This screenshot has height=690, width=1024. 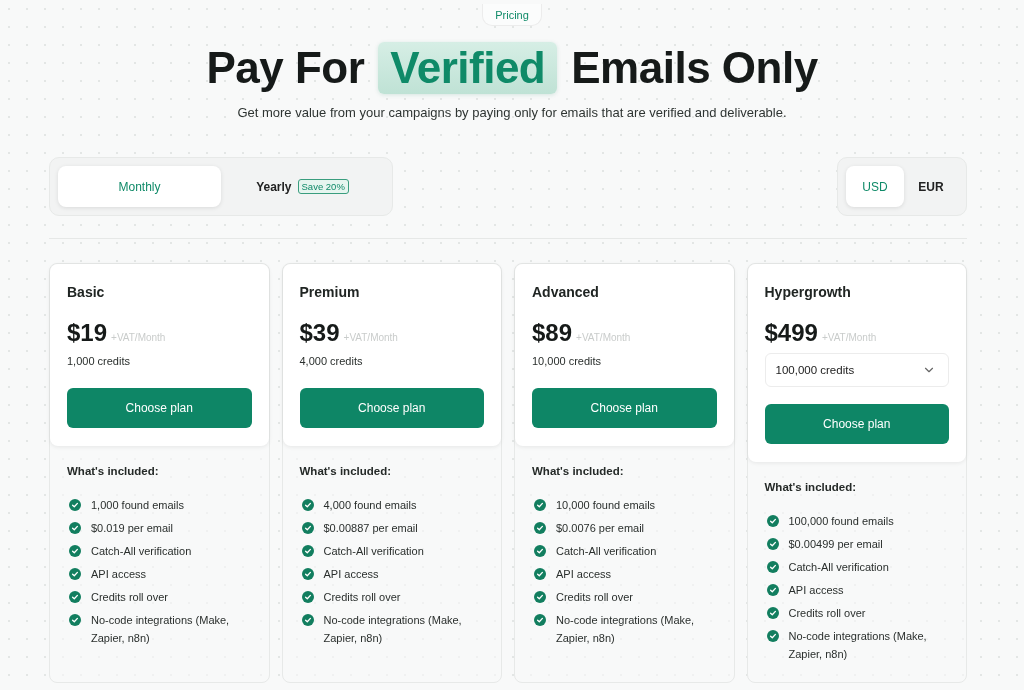 I want to click on feature-text: 100,000 found emails, so click(x=841, y=521).